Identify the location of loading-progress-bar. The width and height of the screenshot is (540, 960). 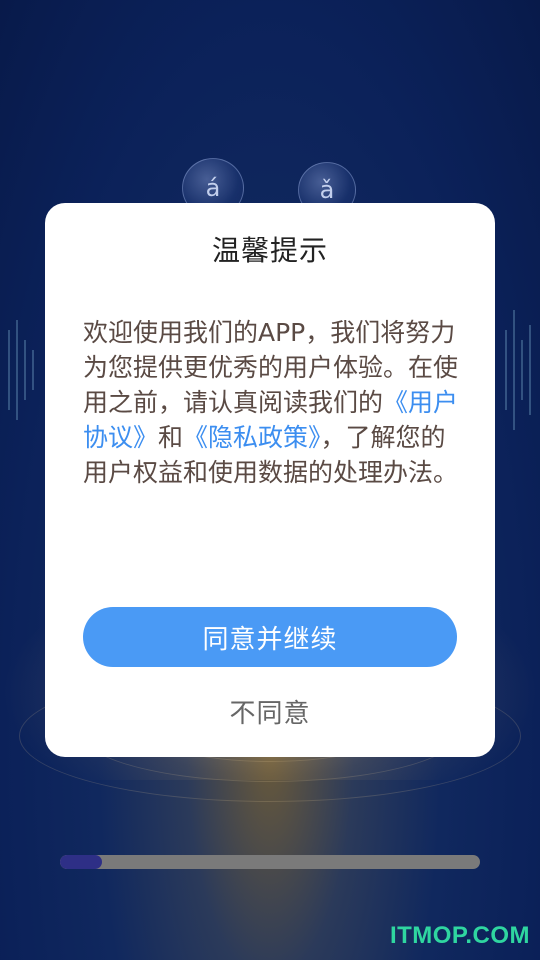
(270, 862).